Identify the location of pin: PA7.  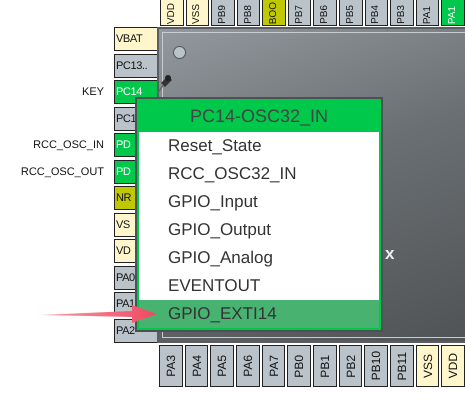
(274, 366).